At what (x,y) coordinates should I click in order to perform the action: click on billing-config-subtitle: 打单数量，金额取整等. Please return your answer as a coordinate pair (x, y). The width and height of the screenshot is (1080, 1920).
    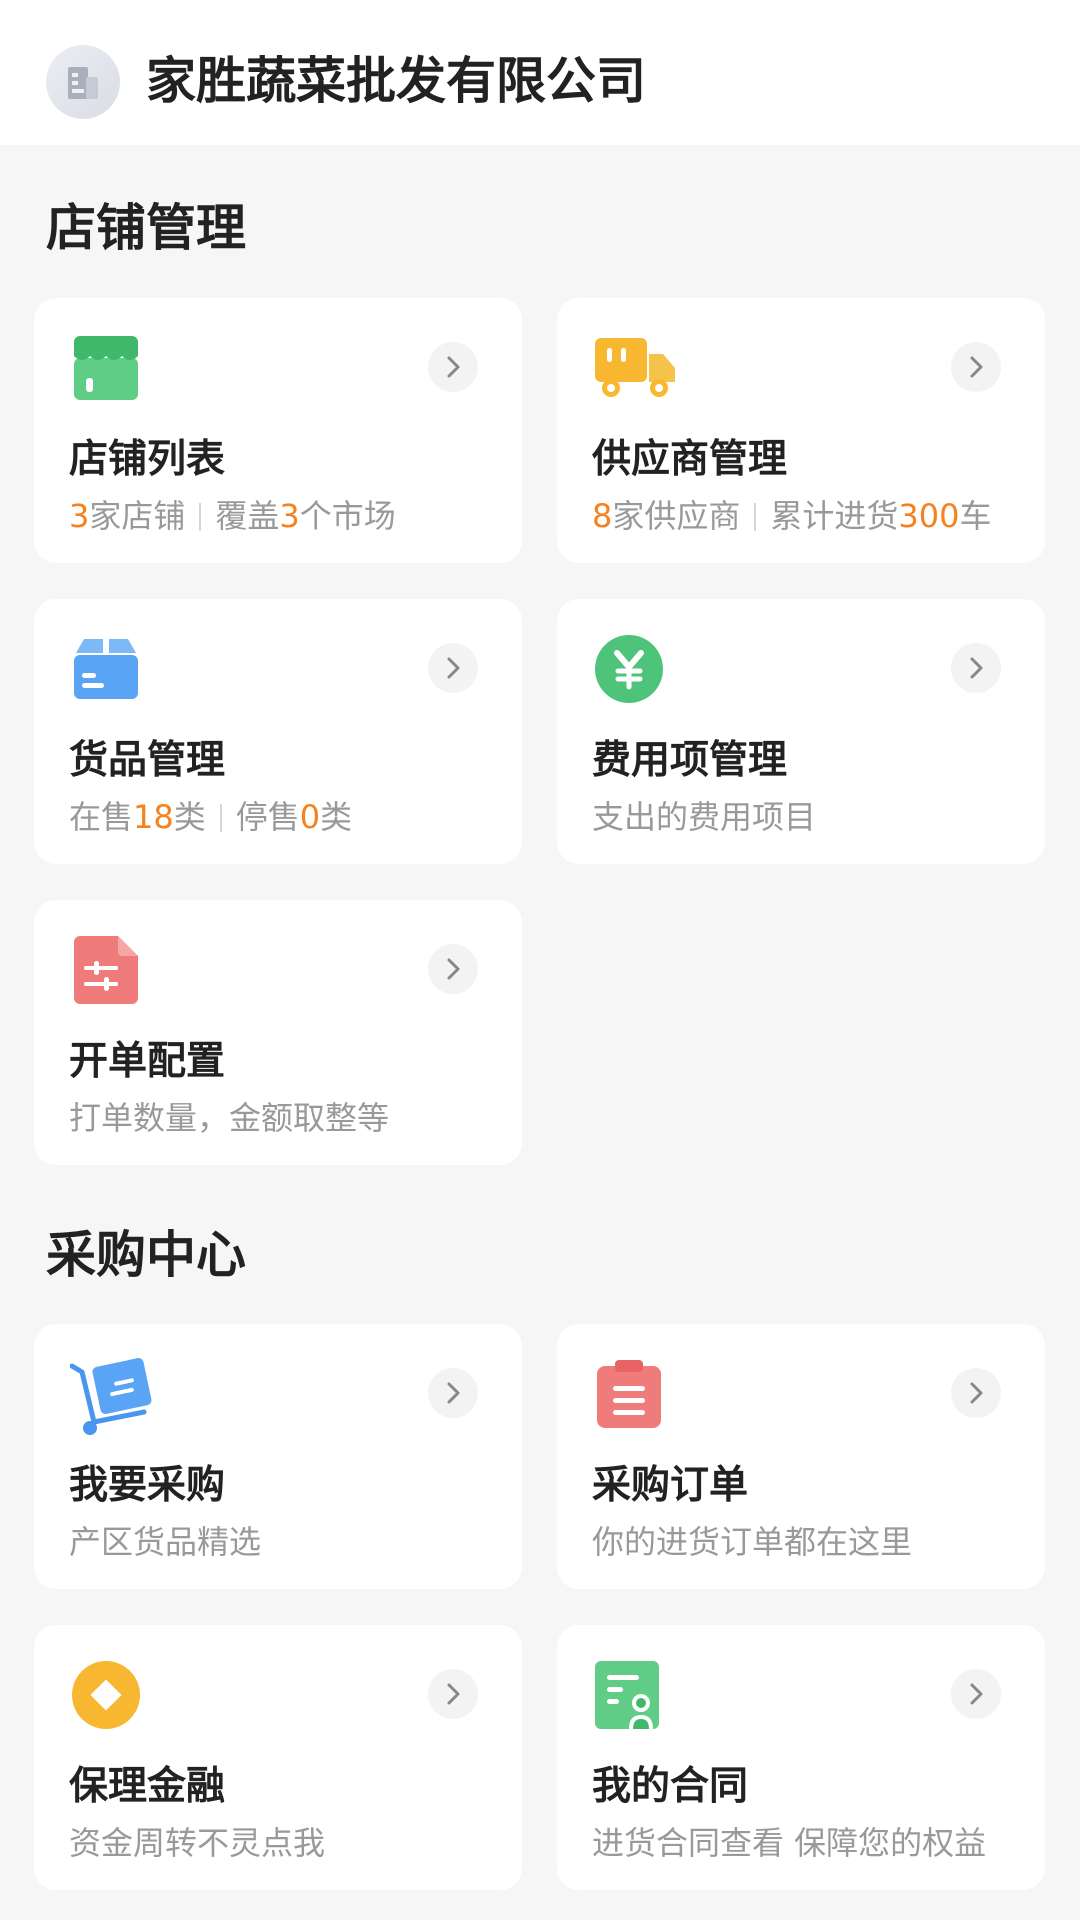
    Looking at the image, I should click on (229, 1118).